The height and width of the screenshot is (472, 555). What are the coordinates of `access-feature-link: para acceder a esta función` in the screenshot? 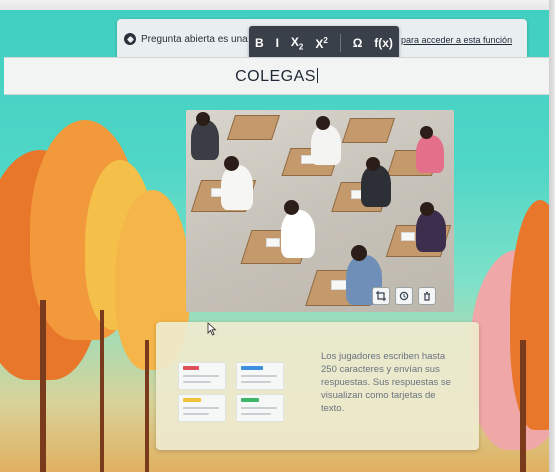 It's located at (456, 40).